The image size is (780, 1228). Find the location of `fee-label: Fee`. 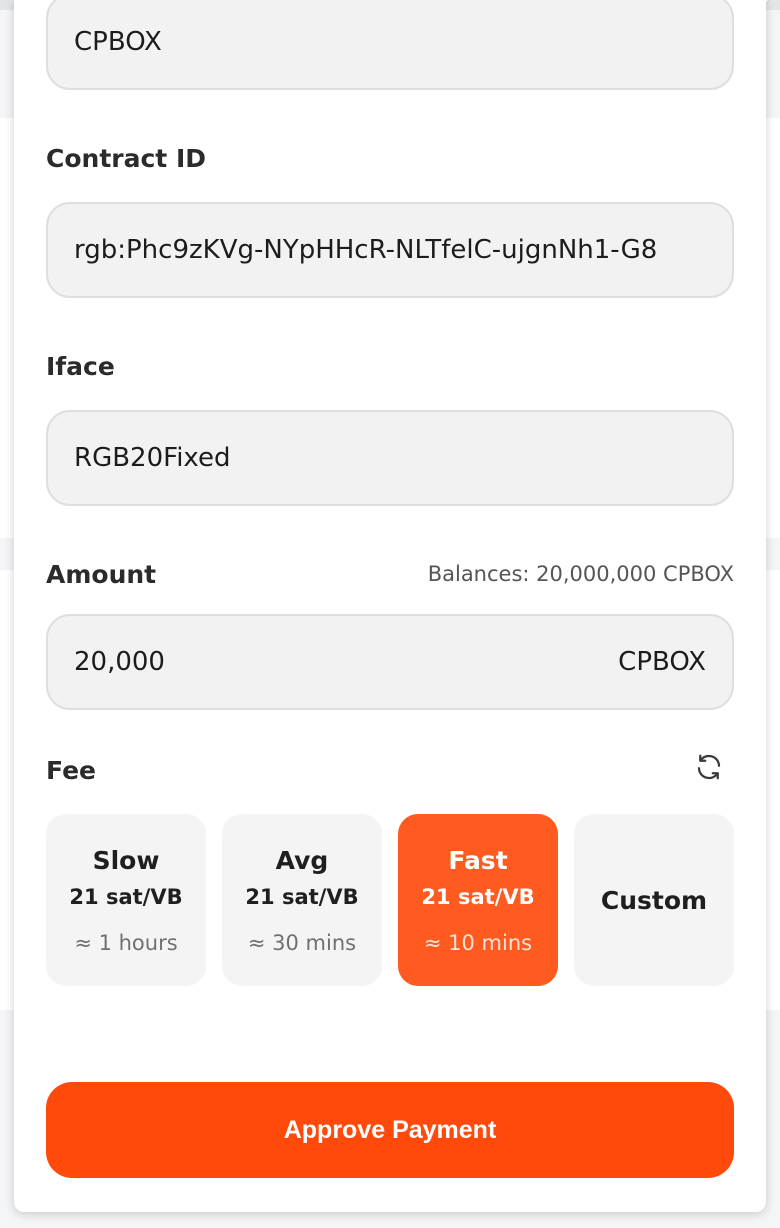

fee-label: Fee is located at coordinates (71, 770).